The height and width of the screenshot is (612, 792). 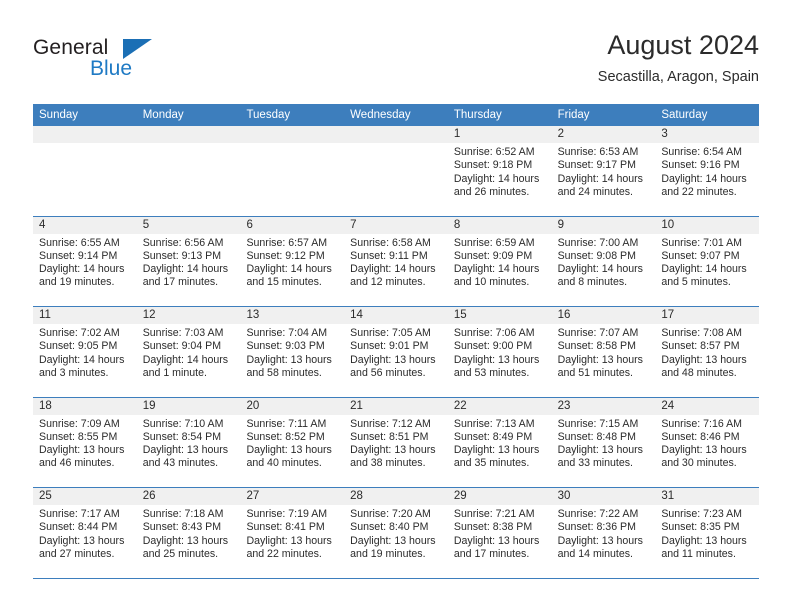 I want to click on sunset-text: Sunset: 8:46 PM, so click(x=700, y=436).